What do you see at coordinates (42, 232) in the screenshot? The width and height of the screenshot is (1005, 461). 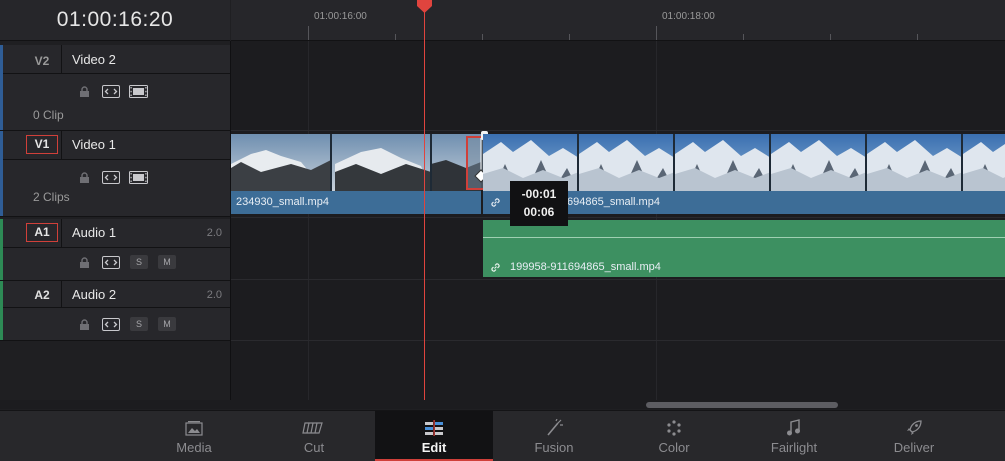 I see `track-code-a1: A1` at bounding box center [42, 232].